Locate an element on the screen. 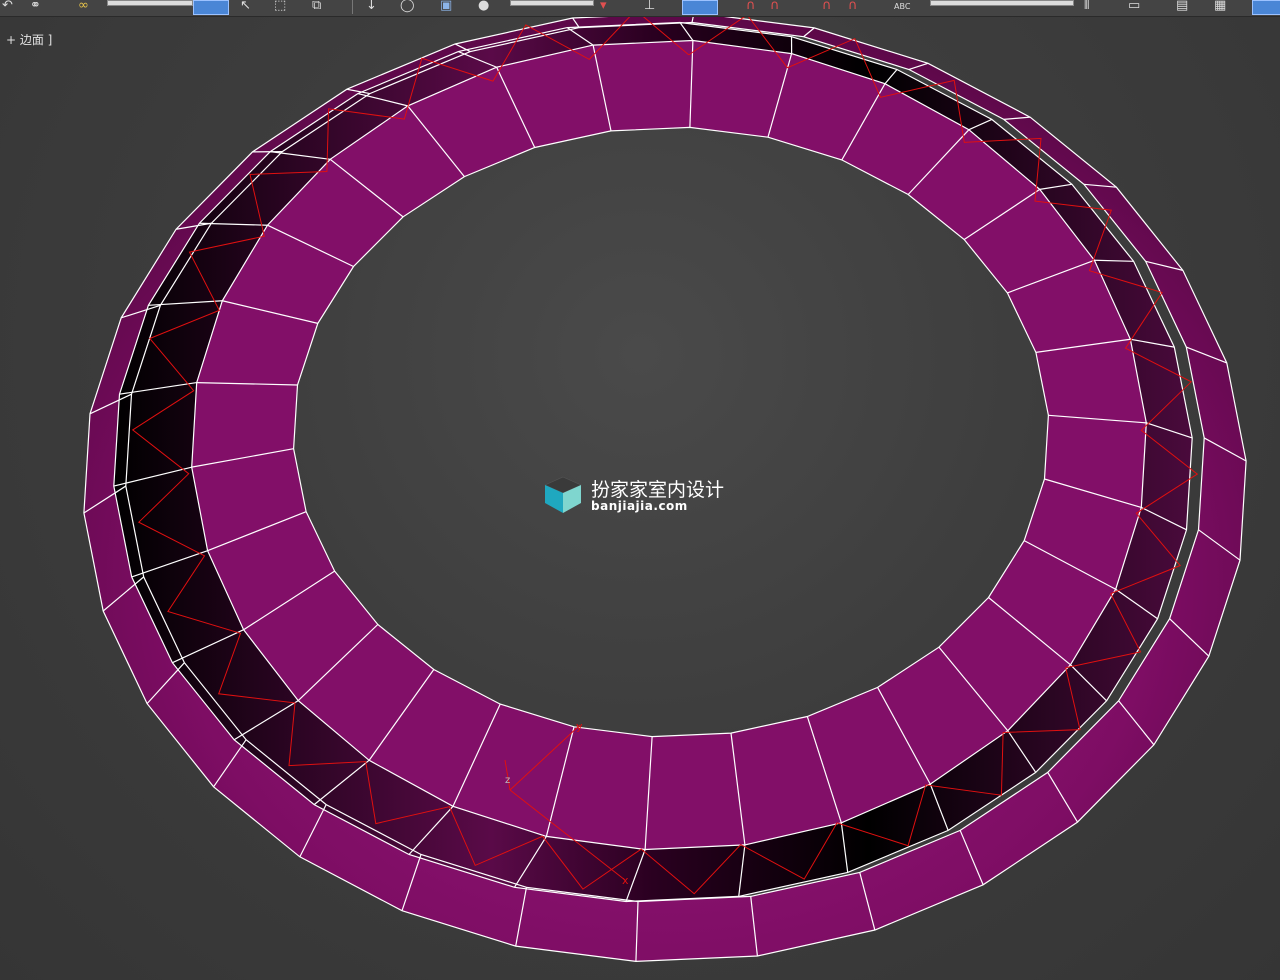  gizmo-x-label: x is located at coordinates (625, 880).